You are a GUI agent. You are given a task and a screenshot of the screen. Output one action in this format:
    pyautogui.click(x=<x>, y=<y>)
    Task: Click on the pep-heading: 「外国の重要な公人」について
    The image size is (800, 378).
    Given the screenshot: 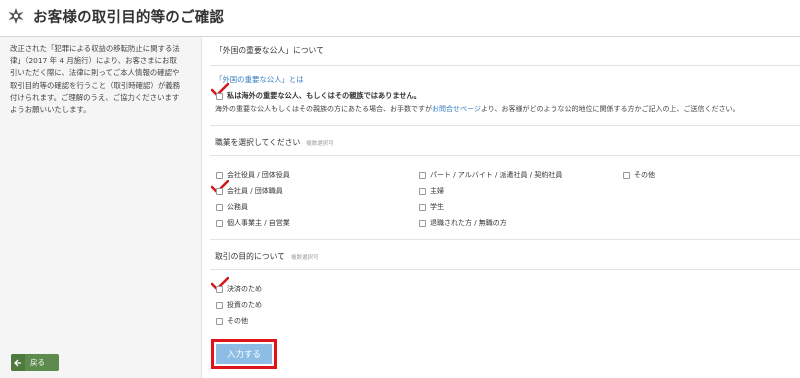 What is the action you would take?
    pyautogui.click(x=269, y=50)
    